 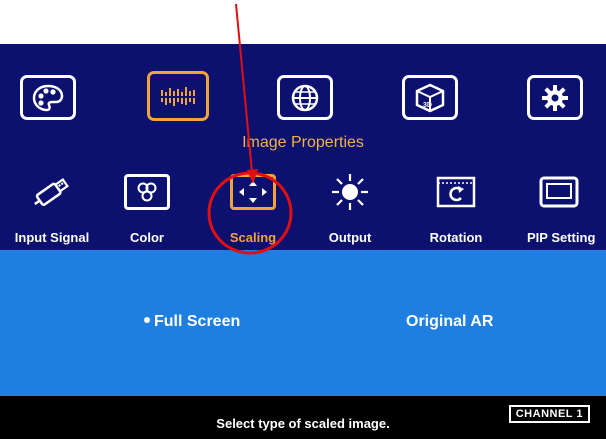 I want to click on sun-icon, so click(x=350, y=192).